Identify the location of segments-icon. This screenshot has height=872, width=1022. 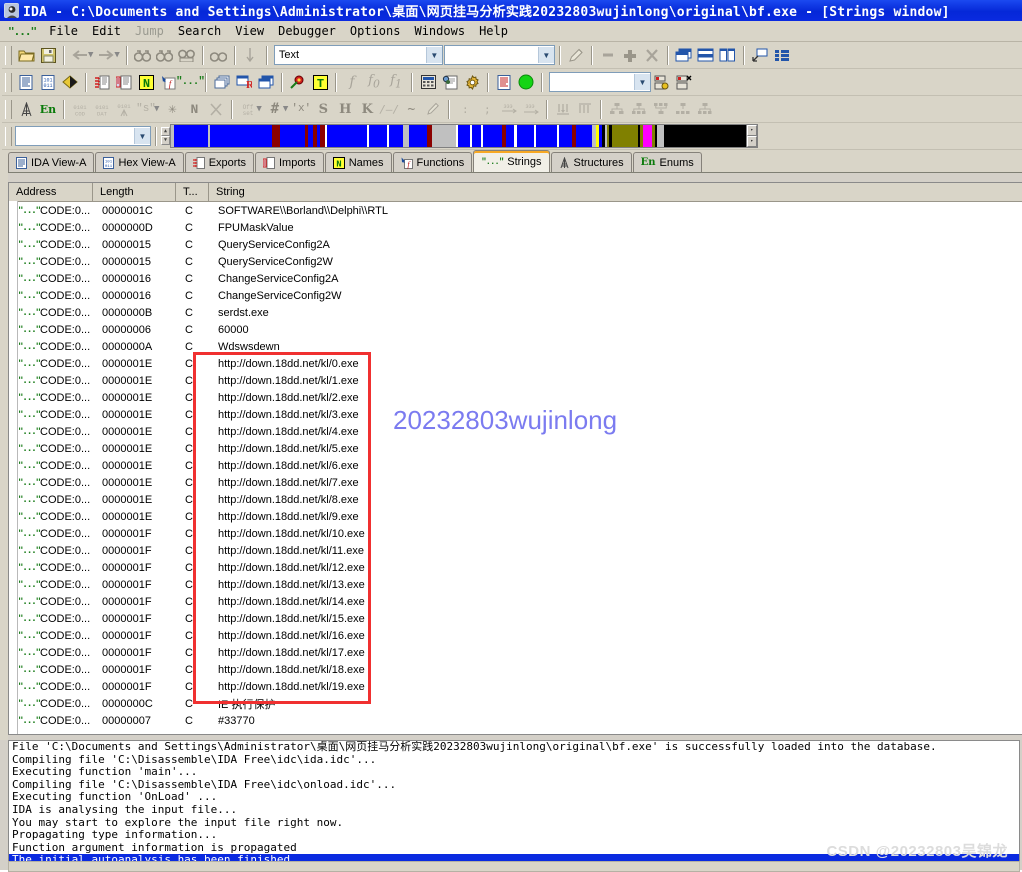
(222, 82).